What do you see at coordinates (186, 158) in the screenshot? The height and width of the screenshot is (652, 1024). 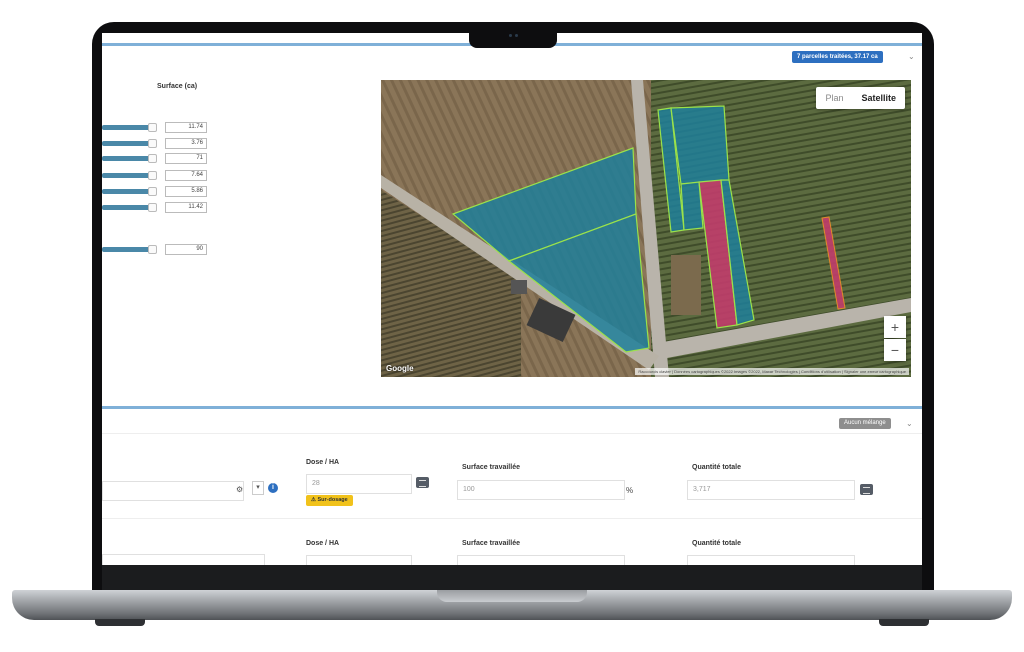 I see `surface-value-input: 71` at bounding box center [186, 158].